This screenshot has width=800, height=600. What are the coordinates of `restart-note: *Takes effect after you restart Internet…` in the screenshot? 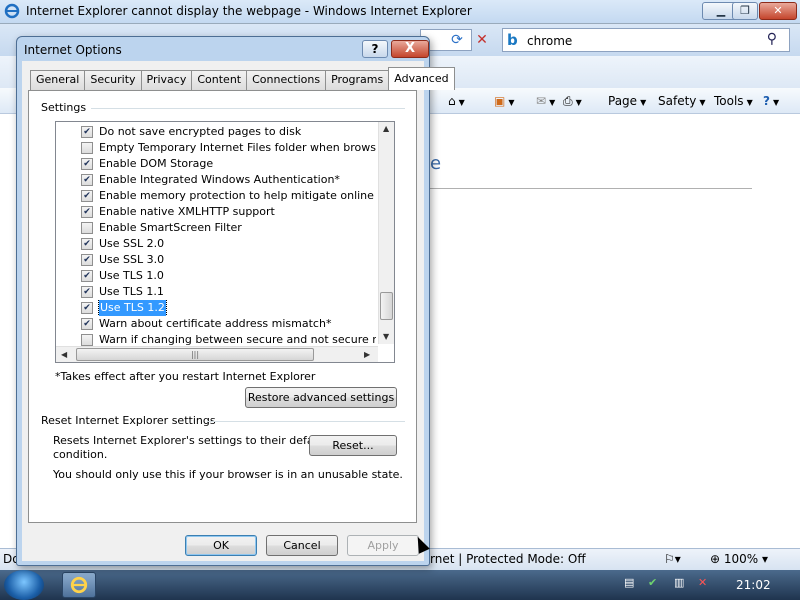 It's located at (185, 376).